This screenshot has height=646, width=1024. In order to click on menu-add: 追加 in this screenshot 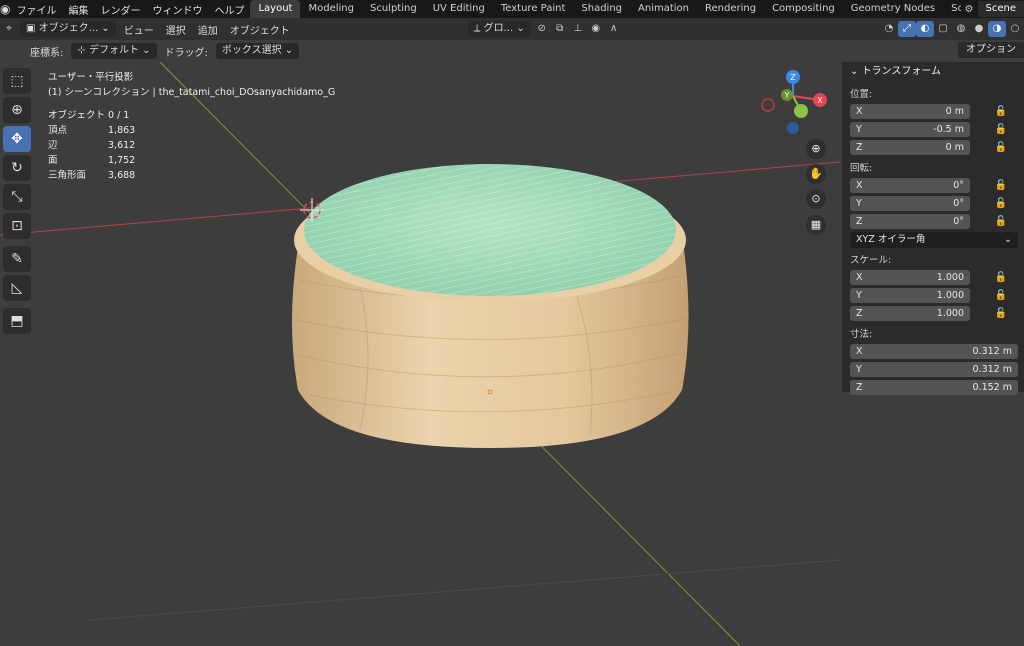, I will do `click(208, 29)`.